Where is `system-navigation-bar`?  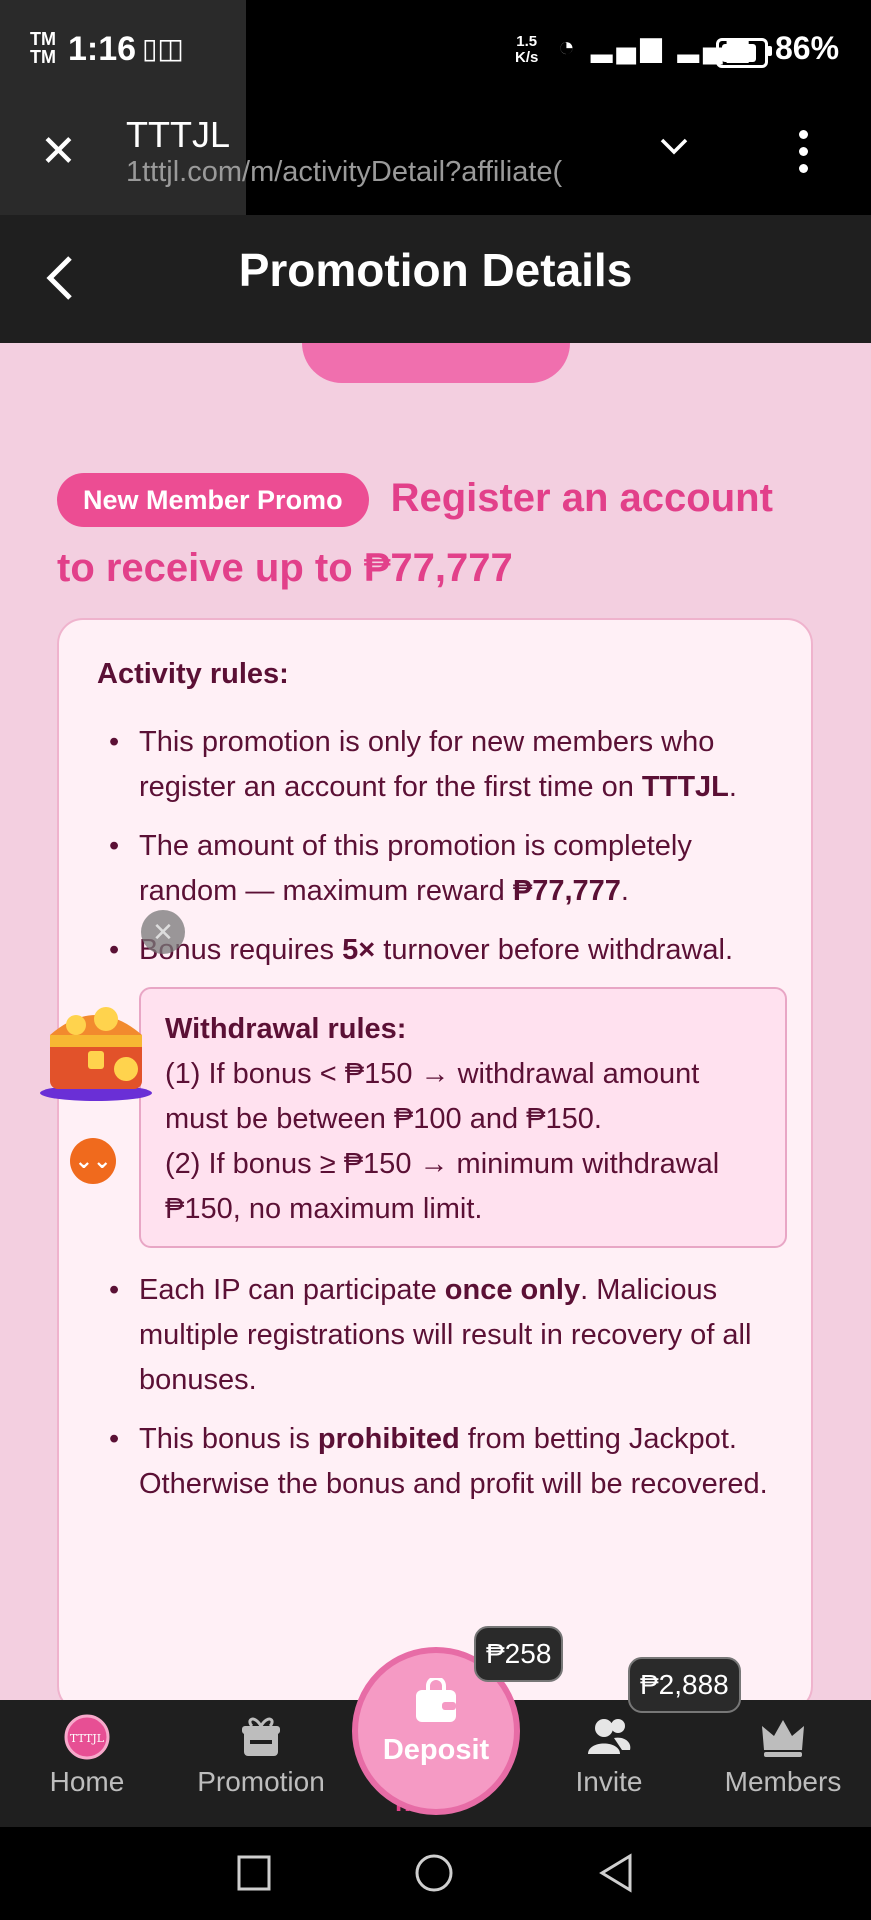
system-navigation-bar is located at coordinates (435, 1873).